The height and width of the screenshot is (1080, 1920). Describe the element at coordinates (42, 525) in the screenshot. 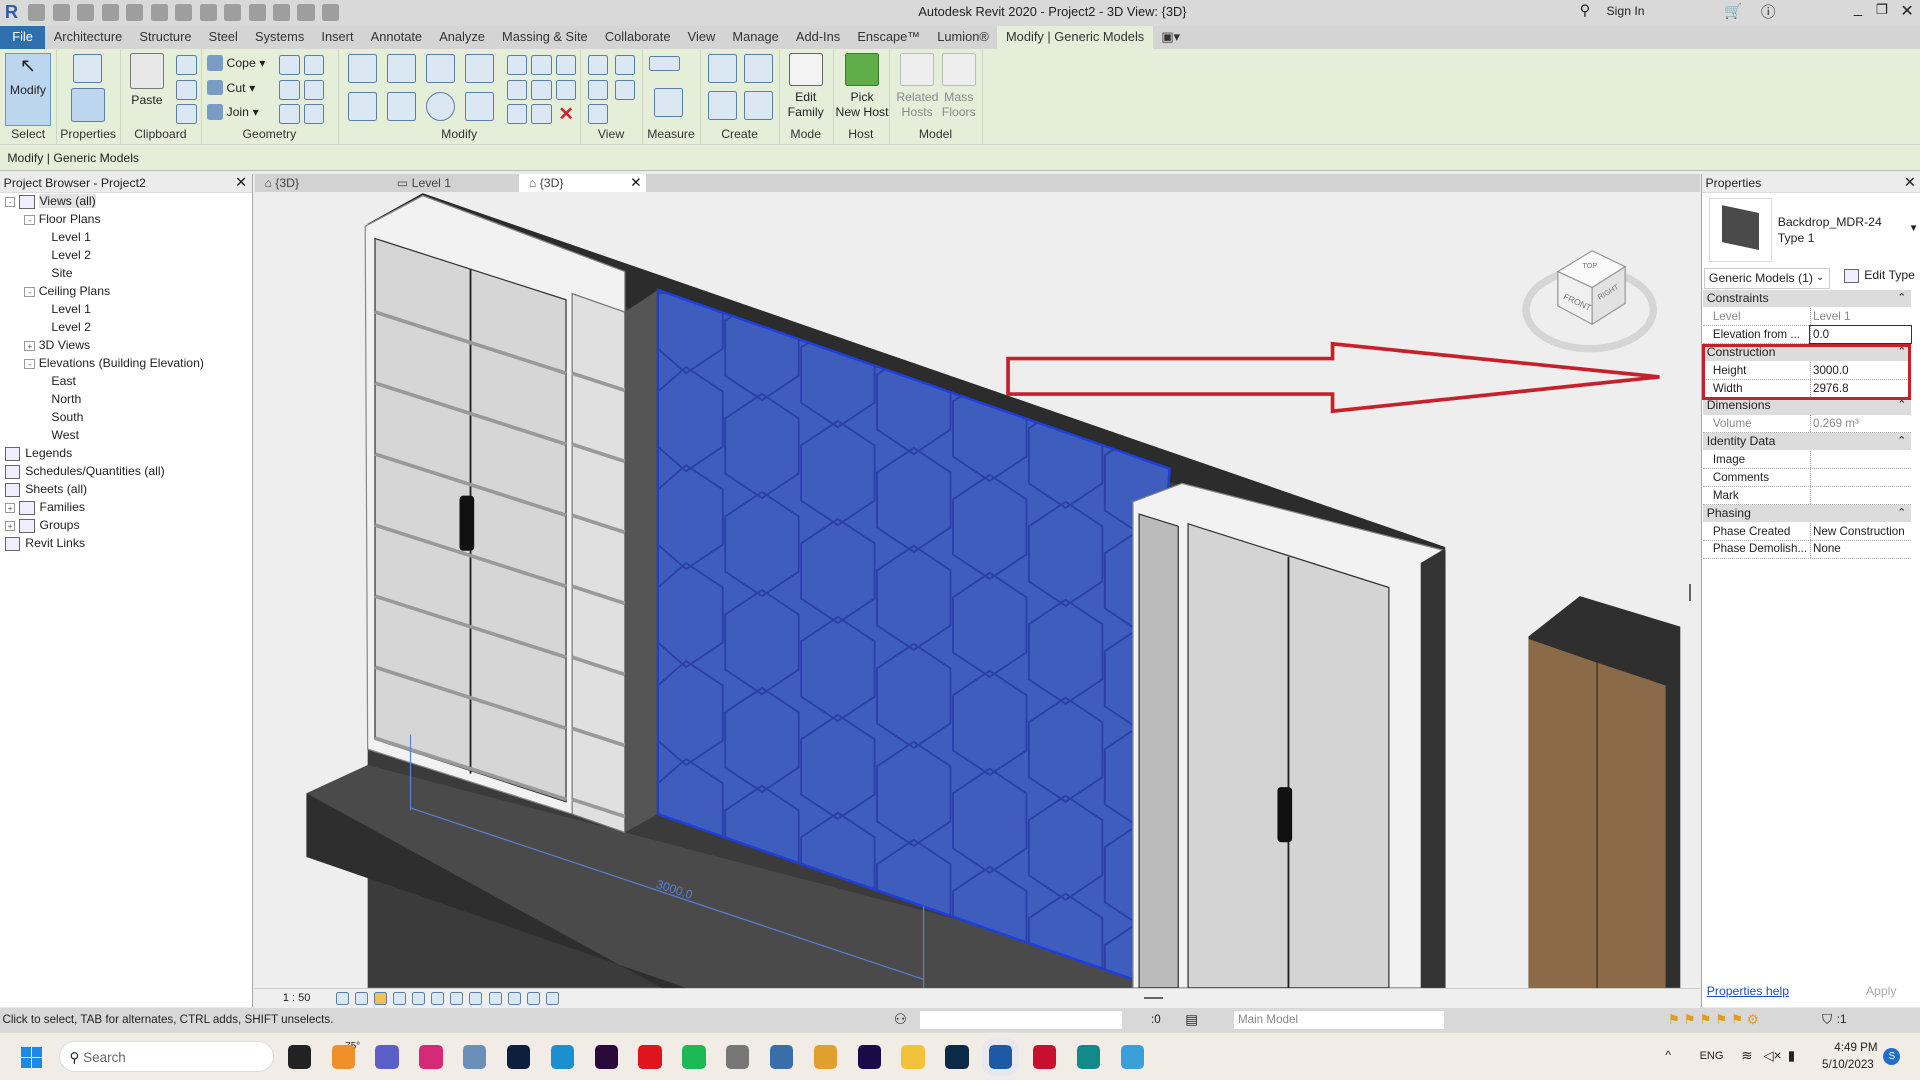

I see `browser-item: + Groups` at that location.